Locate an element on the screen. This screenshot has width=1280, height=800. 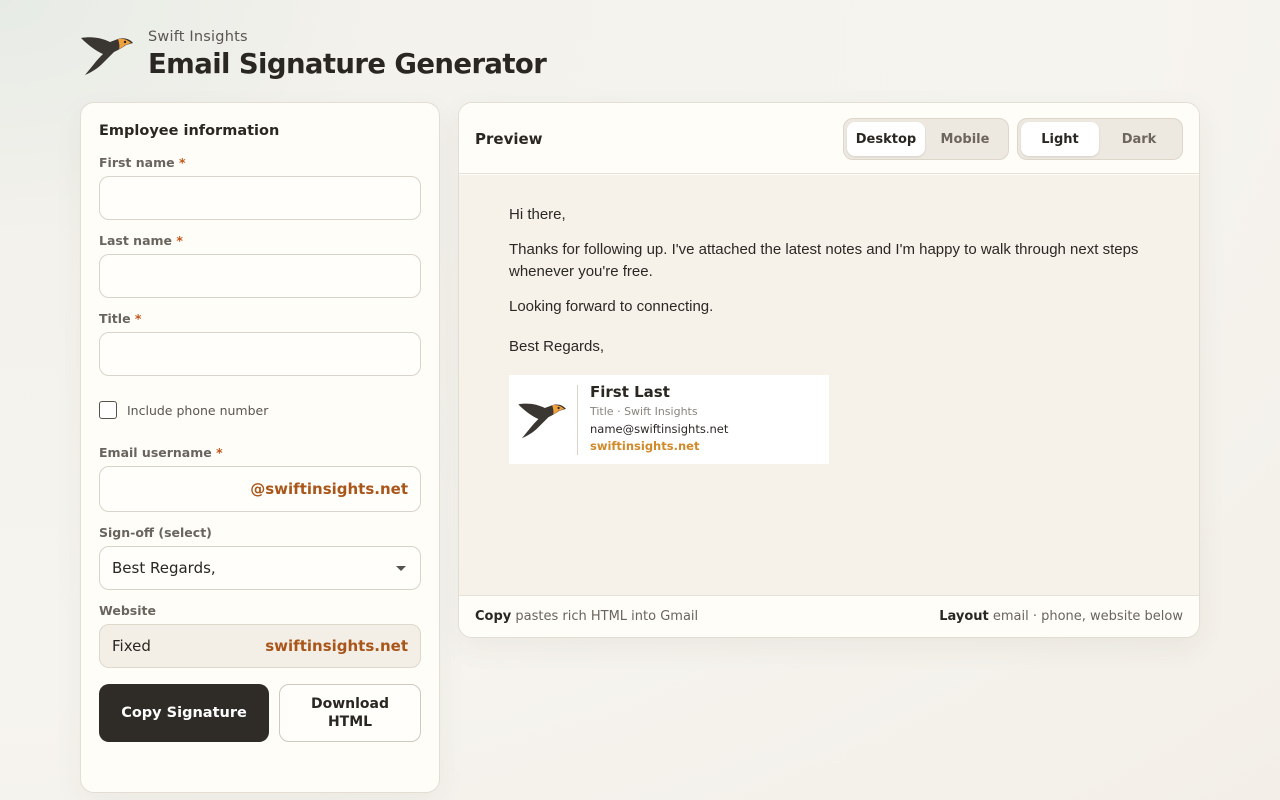
brand-header: Swift Insights Email Signature Generator is located at coordinates (313, 56).